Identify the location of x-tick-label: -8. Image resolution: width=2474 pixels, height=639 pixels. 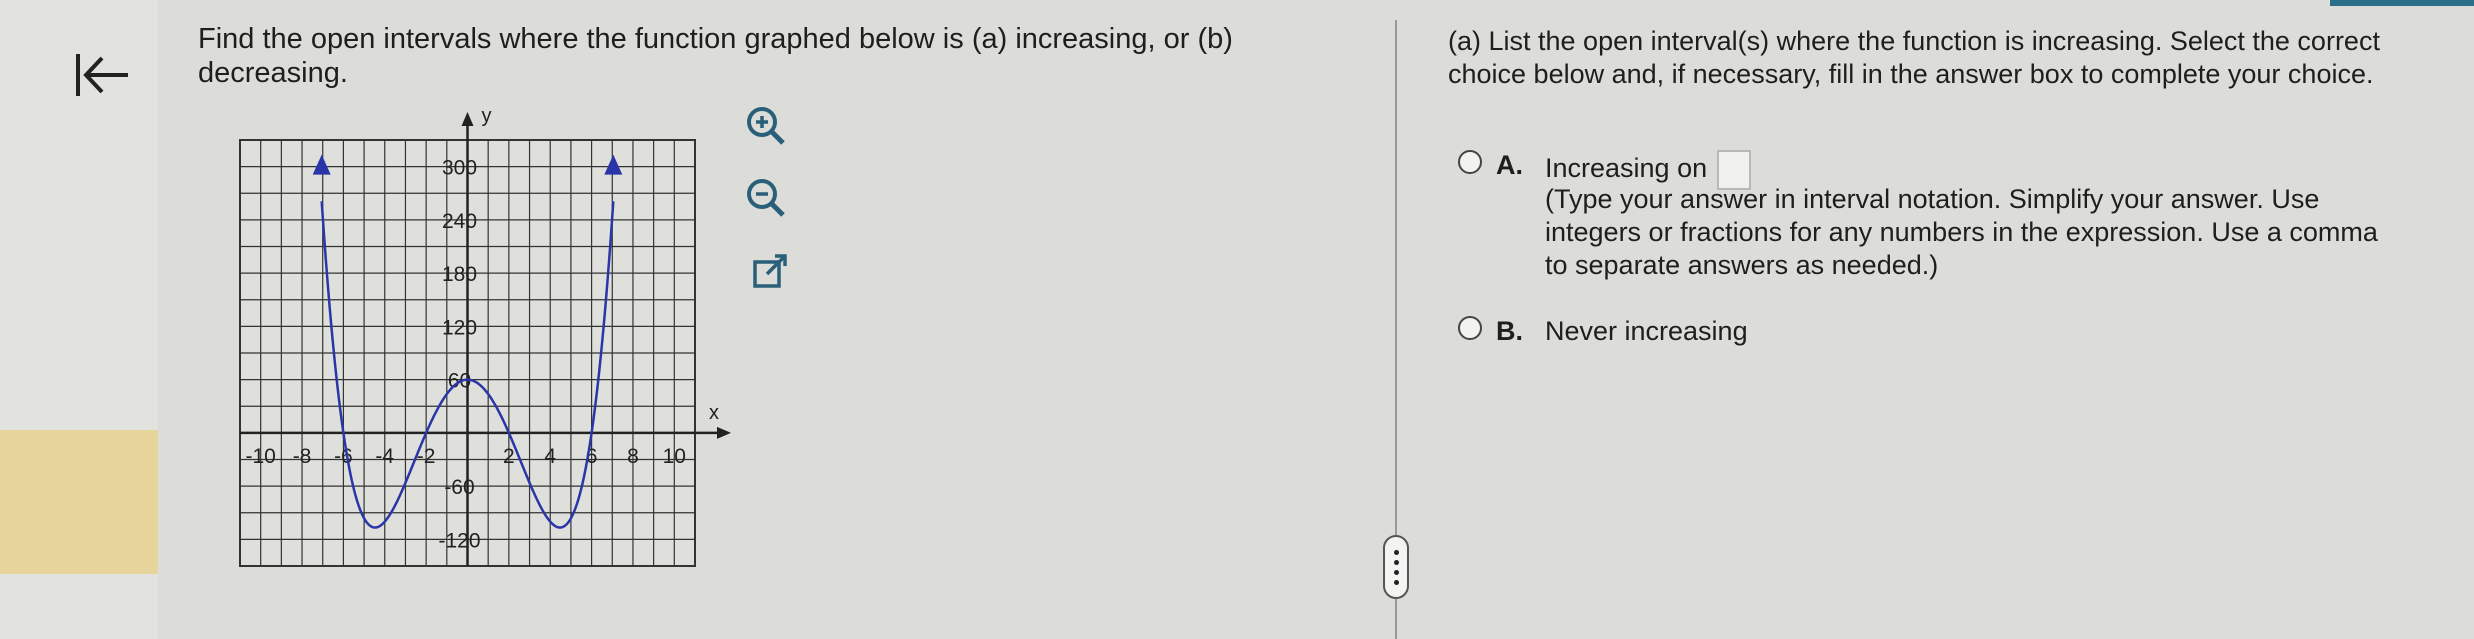
(302, 456).